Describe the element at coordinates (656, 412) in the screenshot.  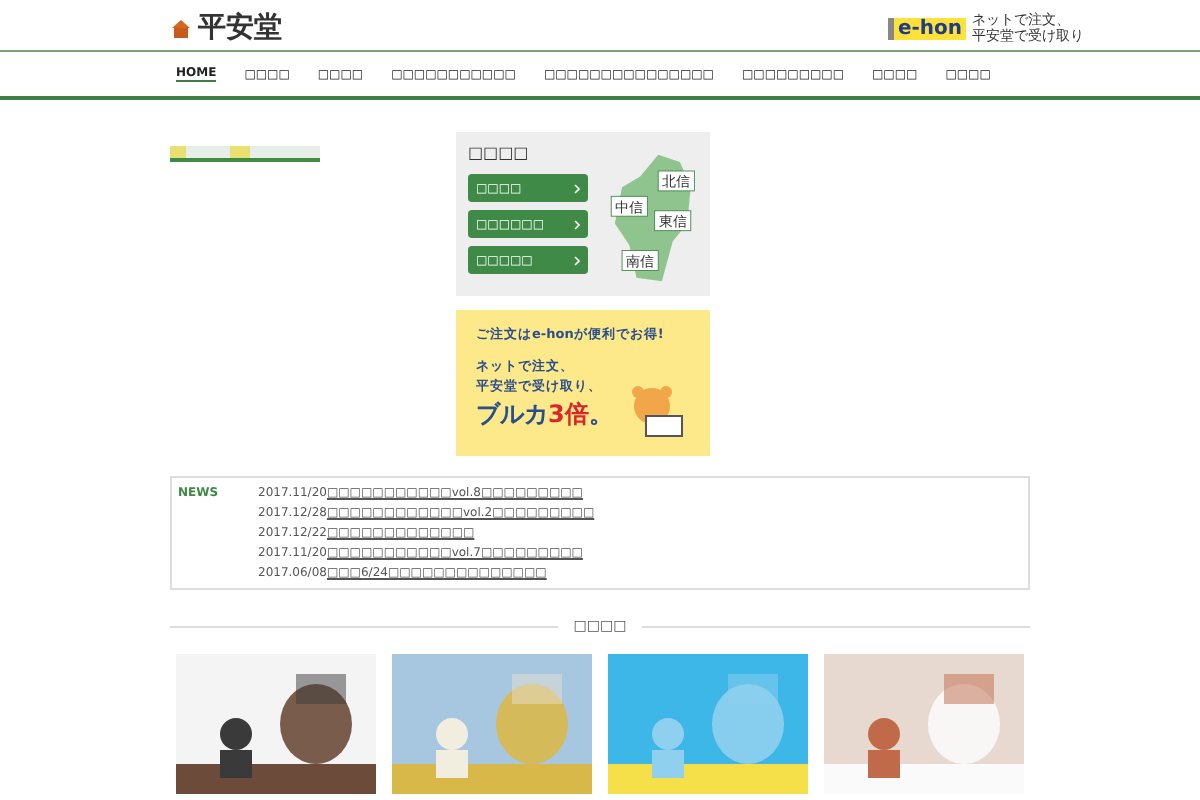
I see `bear-laptop-icon` at that location.